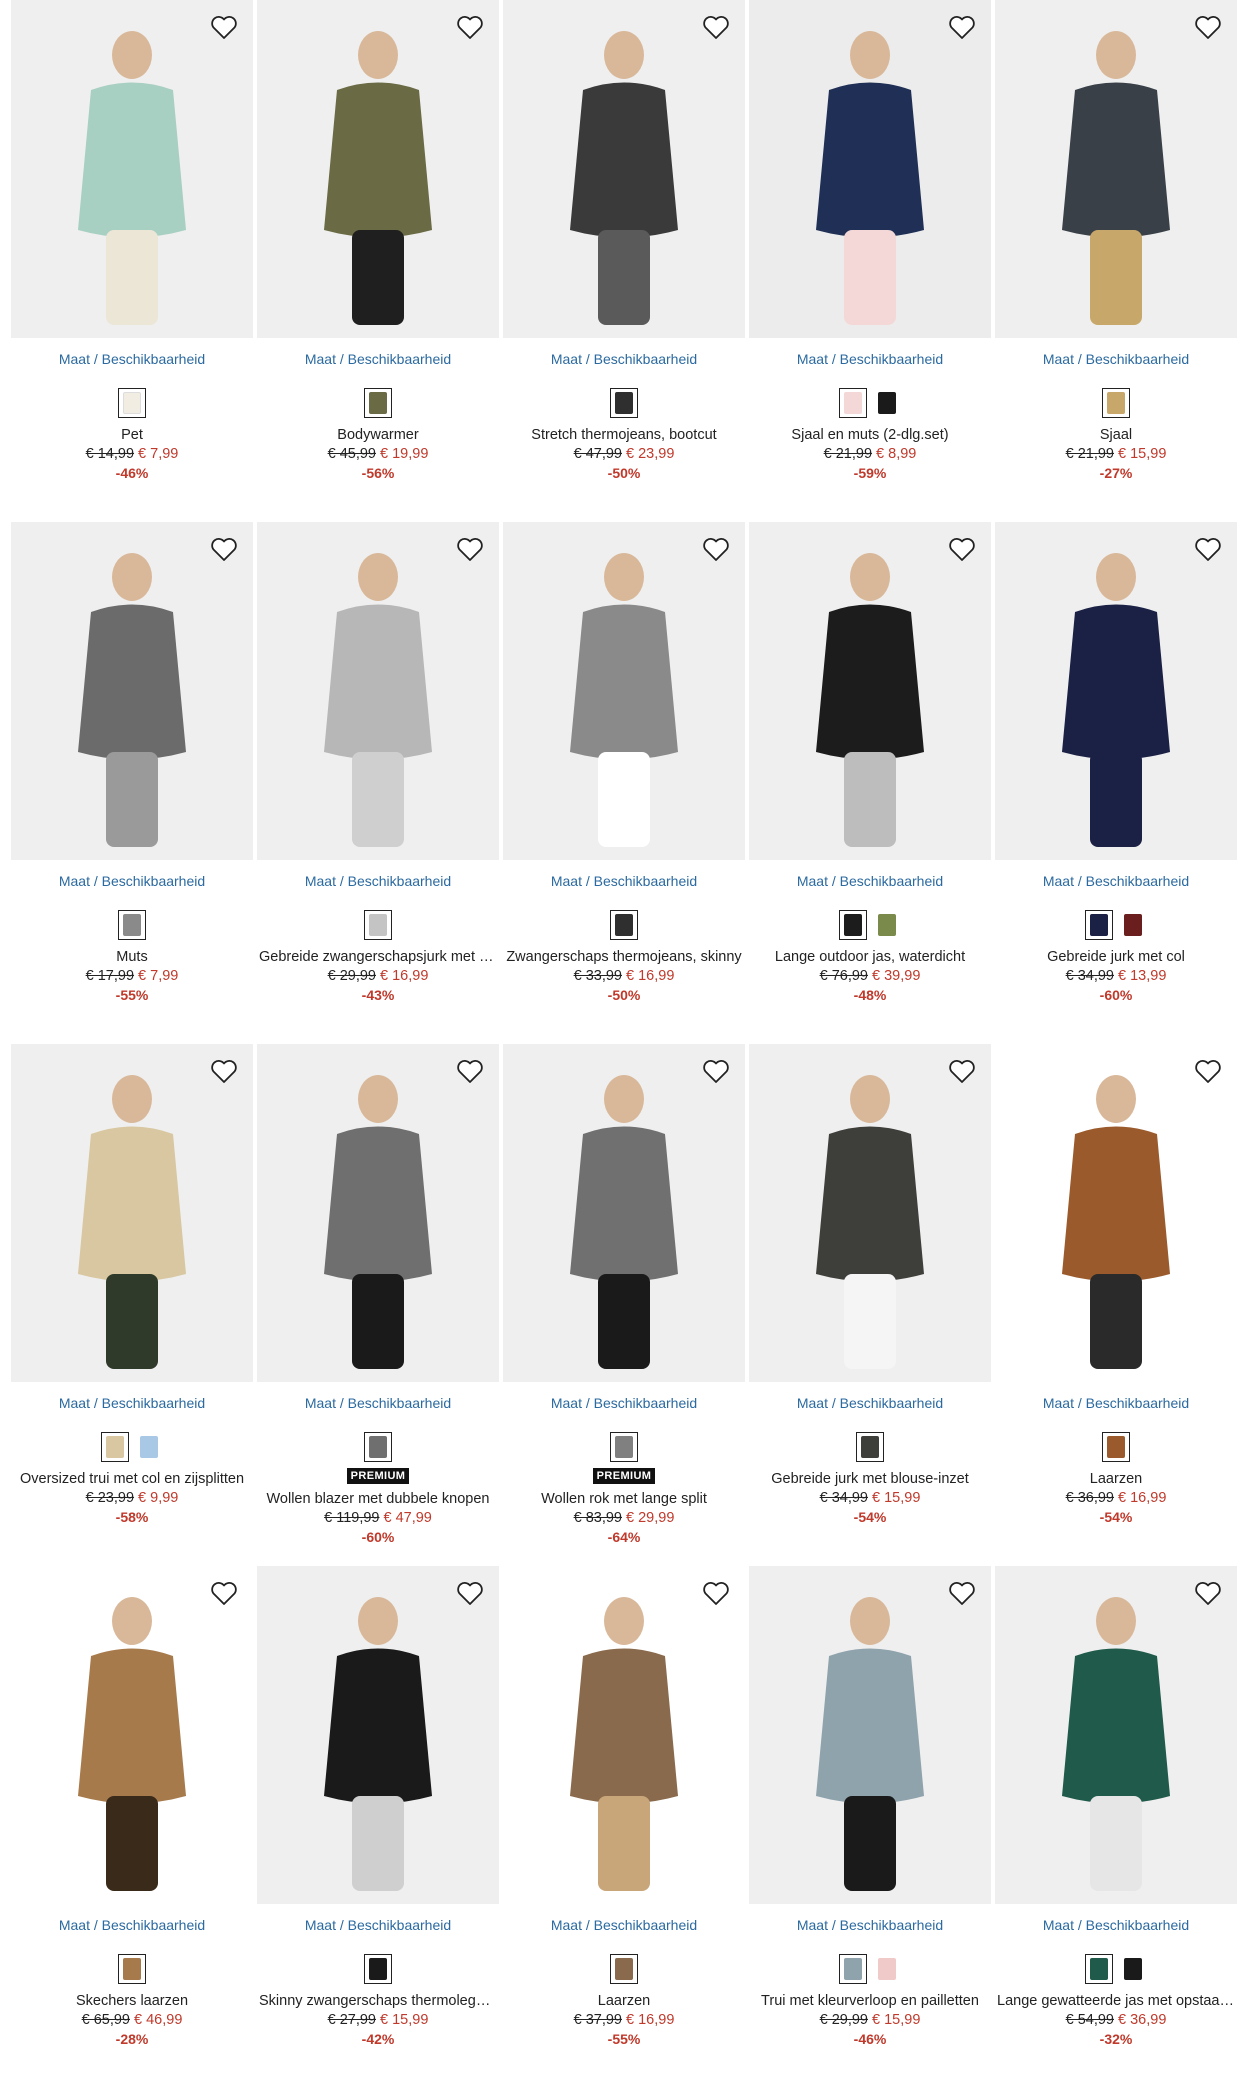  I want to click on product-name: Zwangerschaps thermojeans, skinny, so click(624, 957).